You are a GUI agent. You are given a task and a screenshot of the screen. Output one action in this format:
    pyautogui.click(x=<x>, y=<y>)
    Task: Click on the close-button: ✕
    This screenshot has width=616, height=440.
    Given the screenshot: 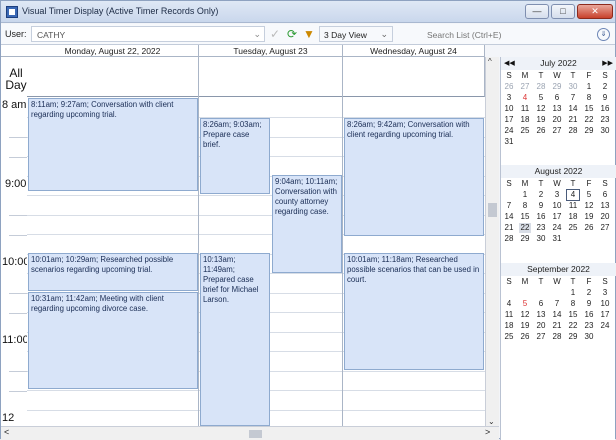 What is the action you would take?
    pyautogui.click(x=595, y=11)
    